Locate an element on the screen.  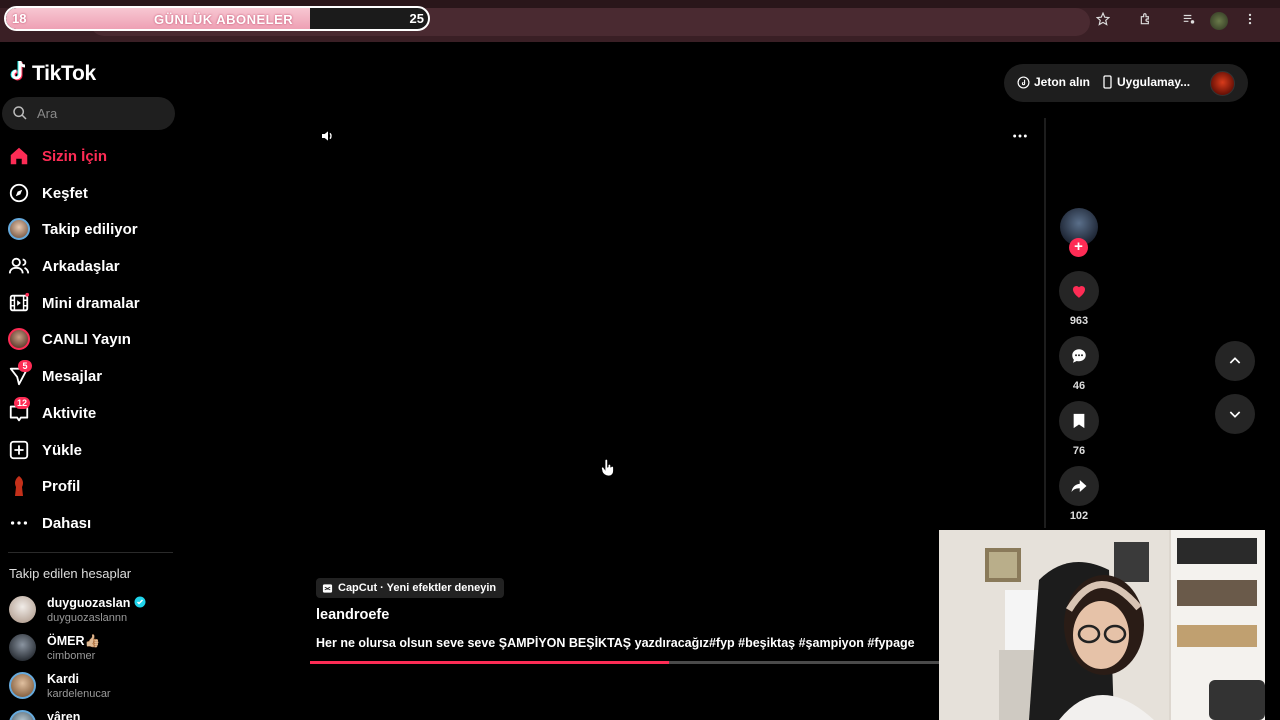
tiktok-logo: TikTok is located at coordinates (52, 73).